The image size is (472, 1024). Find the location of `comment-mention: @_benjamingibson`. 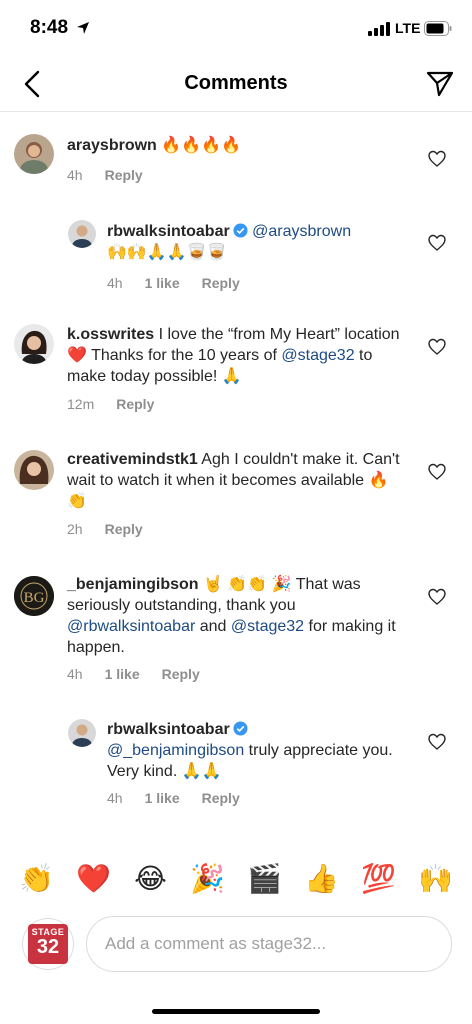

comment-mention: @_benjamingibson is located at coordinates (175, 750).